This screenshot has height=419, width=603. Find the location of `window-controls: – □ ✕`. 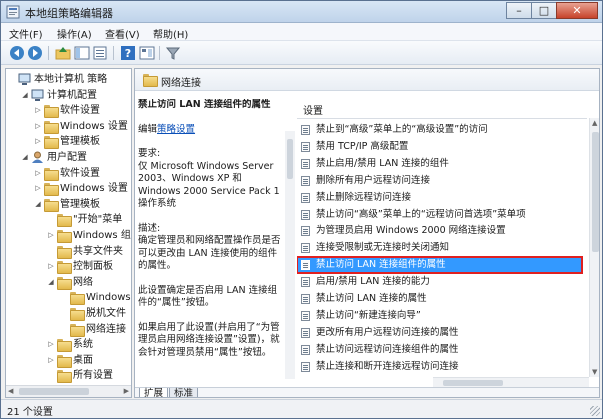

window-controls: – □ ✕ is located at coordinates (552, 11).